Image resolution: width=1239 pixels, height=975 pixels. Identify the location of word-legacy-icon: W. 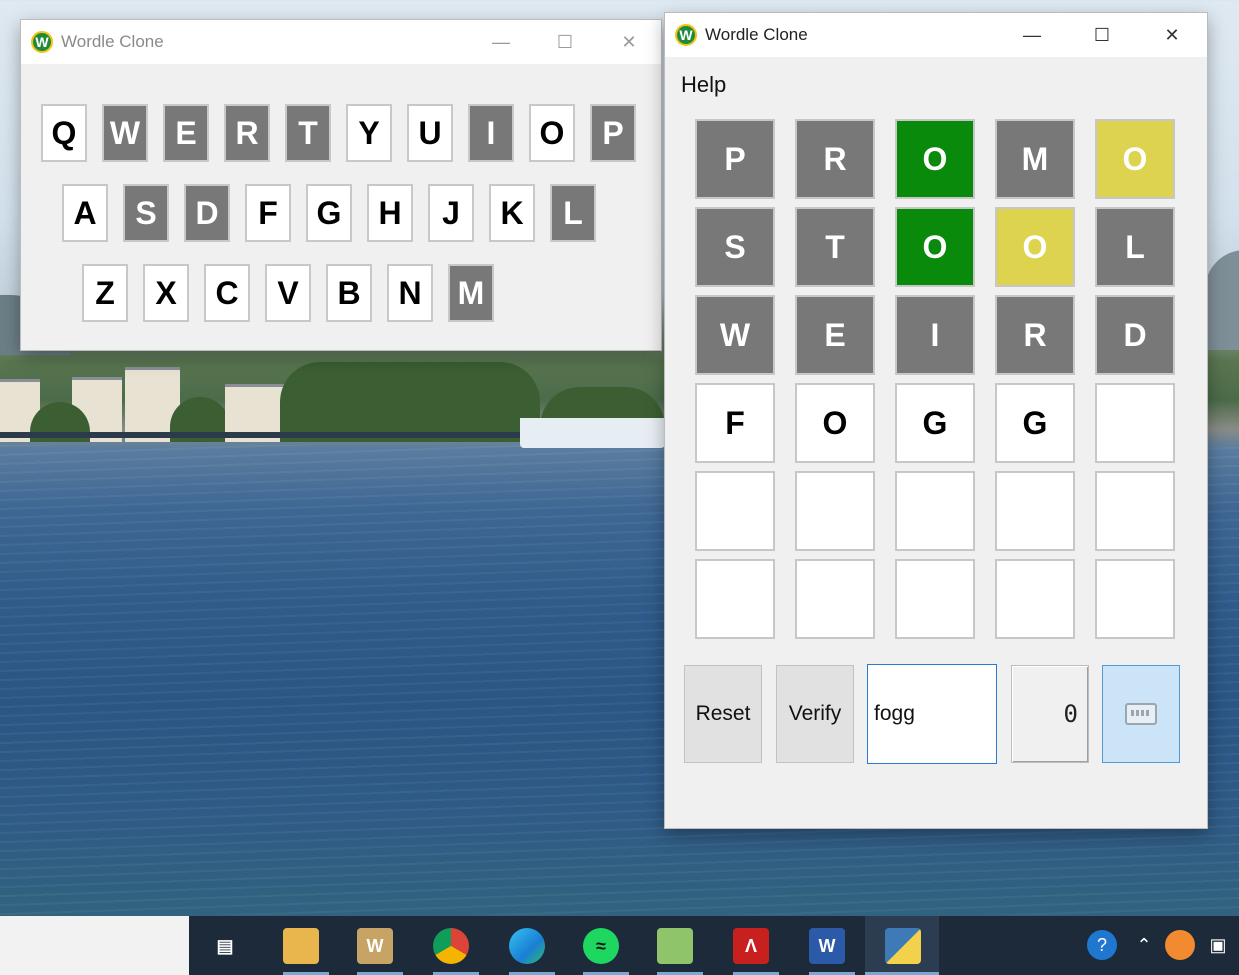
(375, 946).